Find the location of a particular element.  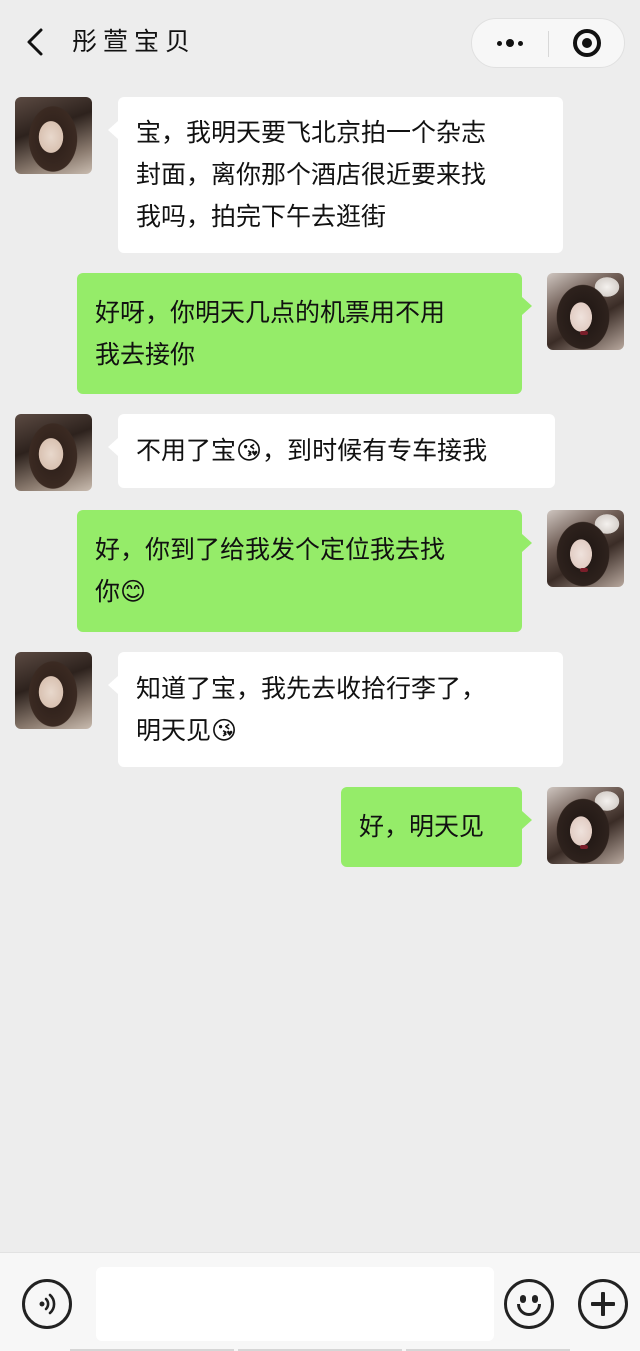

chevron-left-icon is located at coordinates (35, 42).